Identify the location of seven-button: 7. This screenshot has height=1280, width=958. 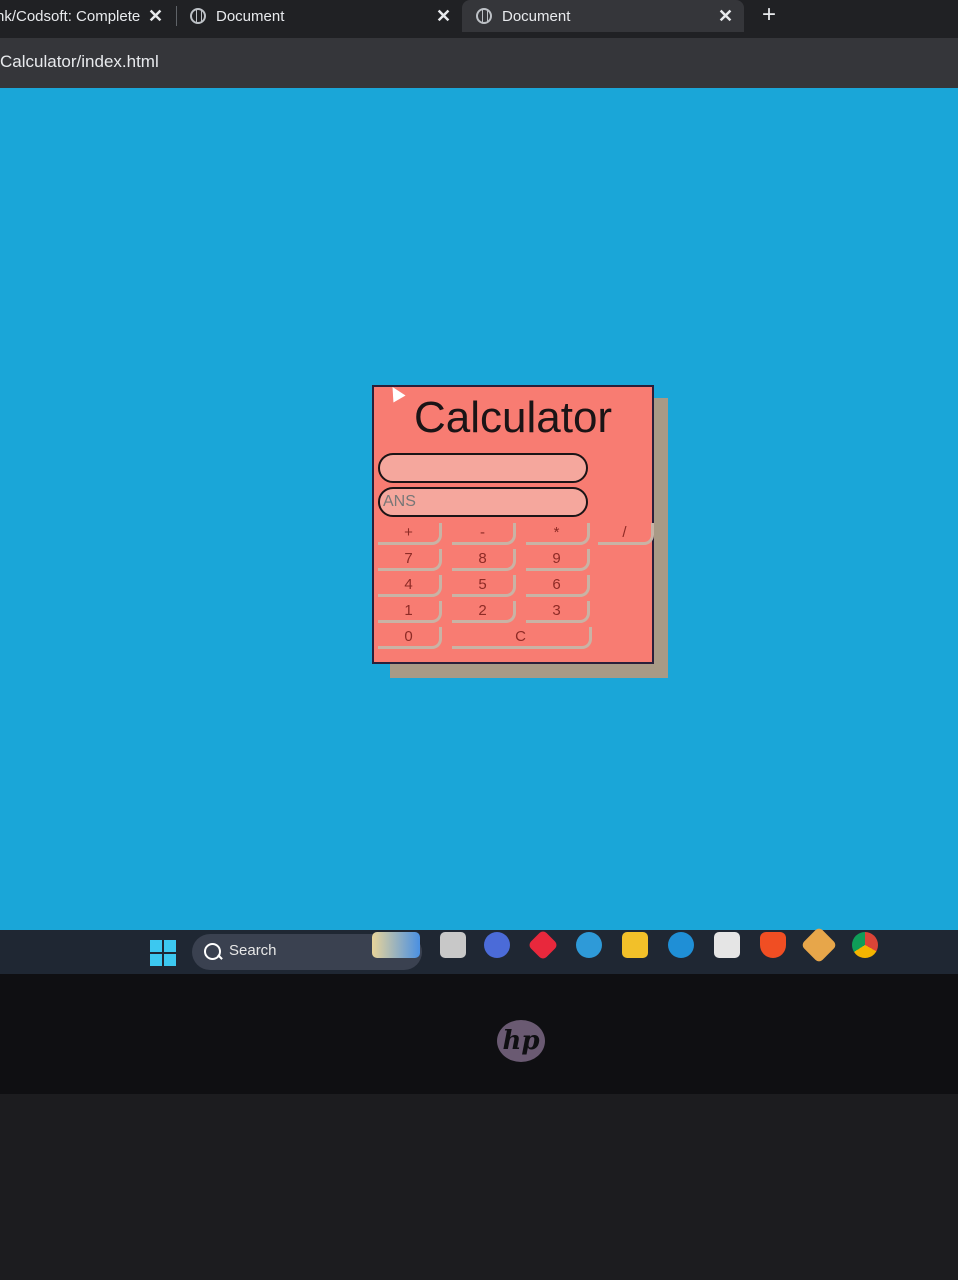
(410, 560).